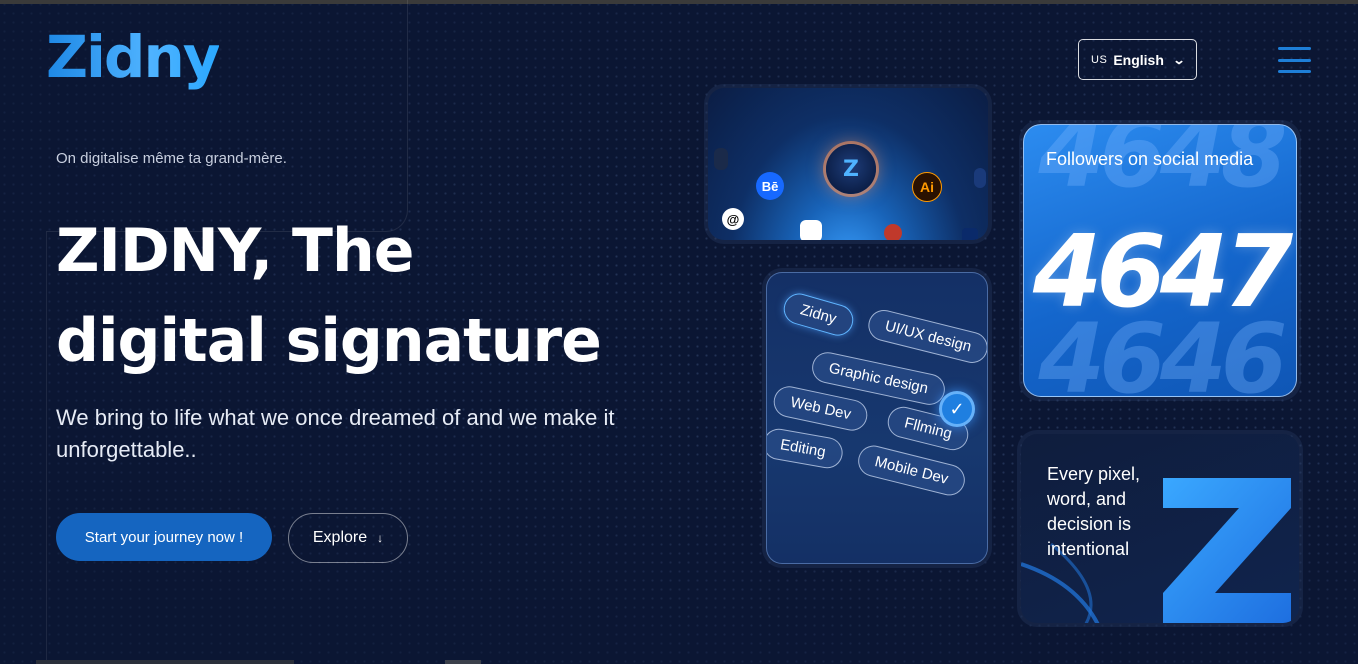  I want to click on explore-button: Explore ↓, so click(348, 538).